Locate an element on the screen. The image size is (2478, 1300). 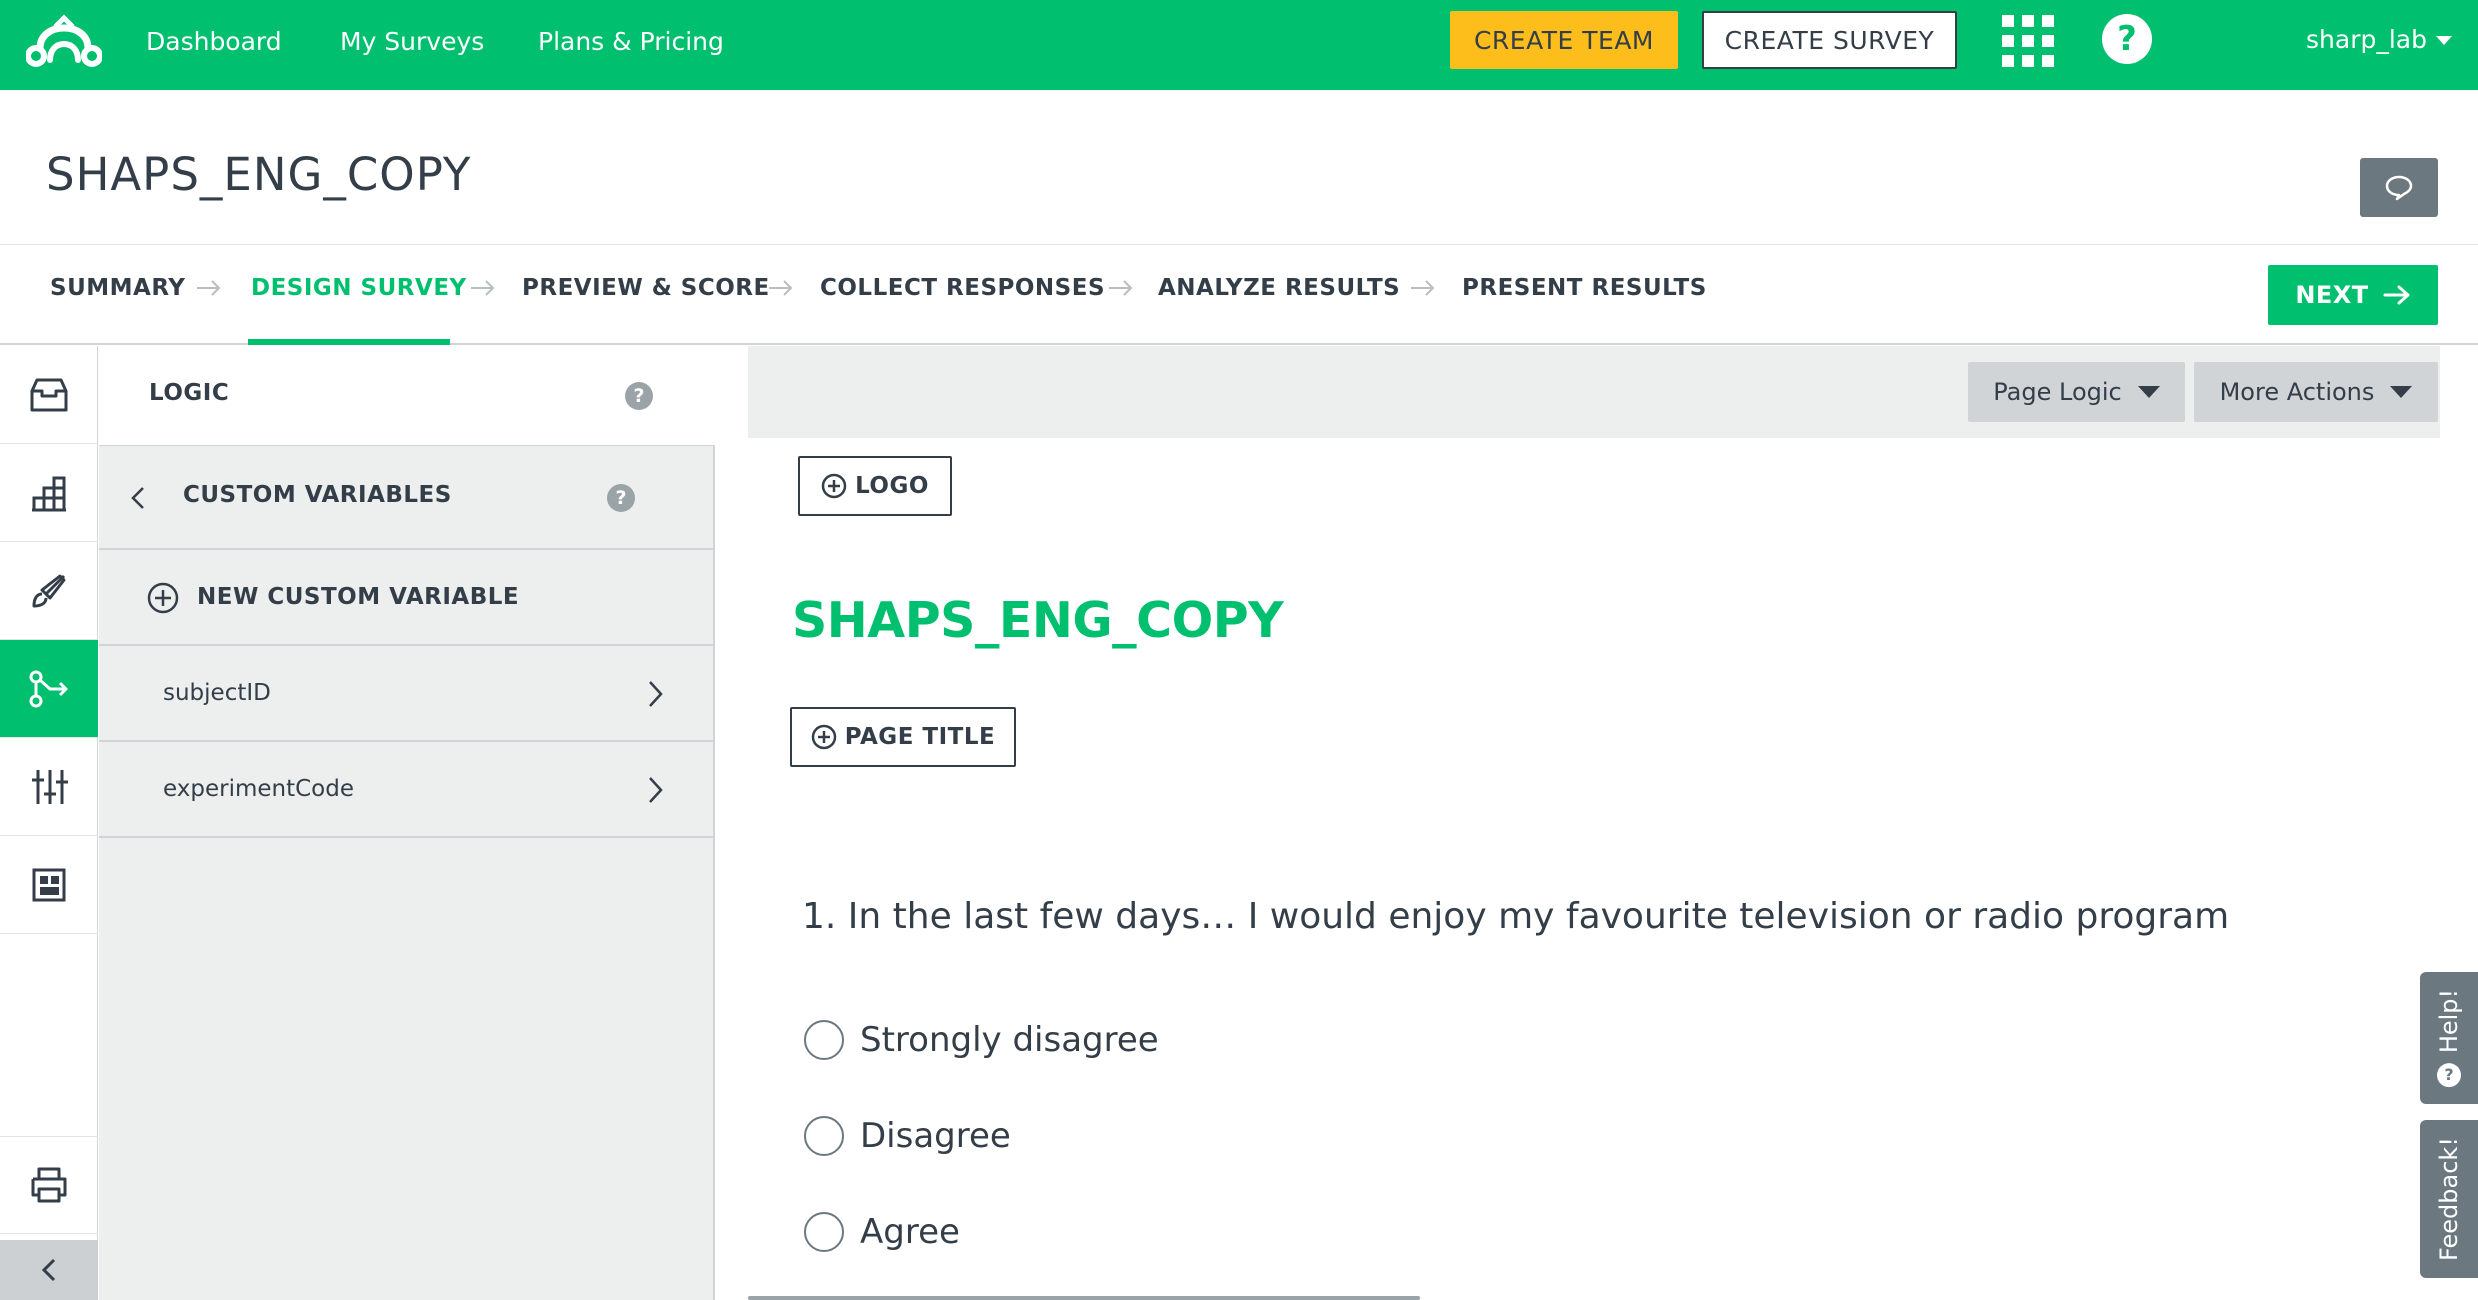
comments-button is located at coordinates (2399, 187).